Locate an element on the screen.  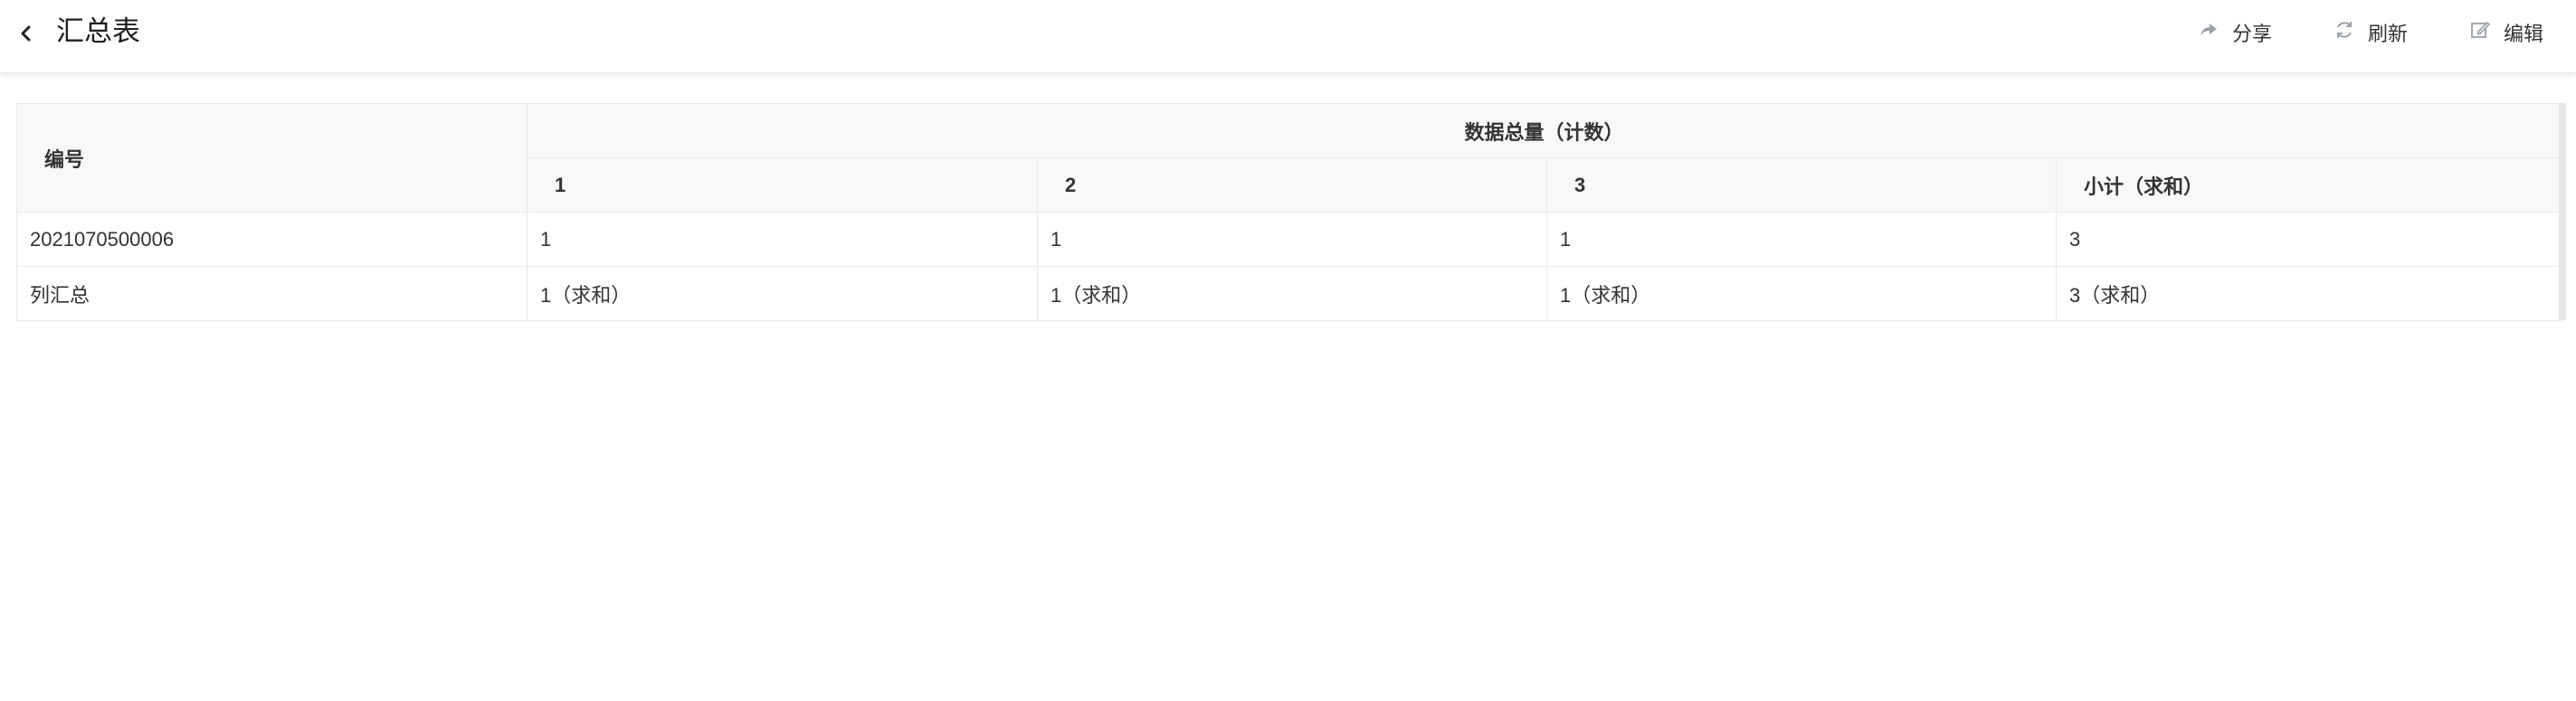
row-label: 列汇总 is located at coordinates (60, 295).